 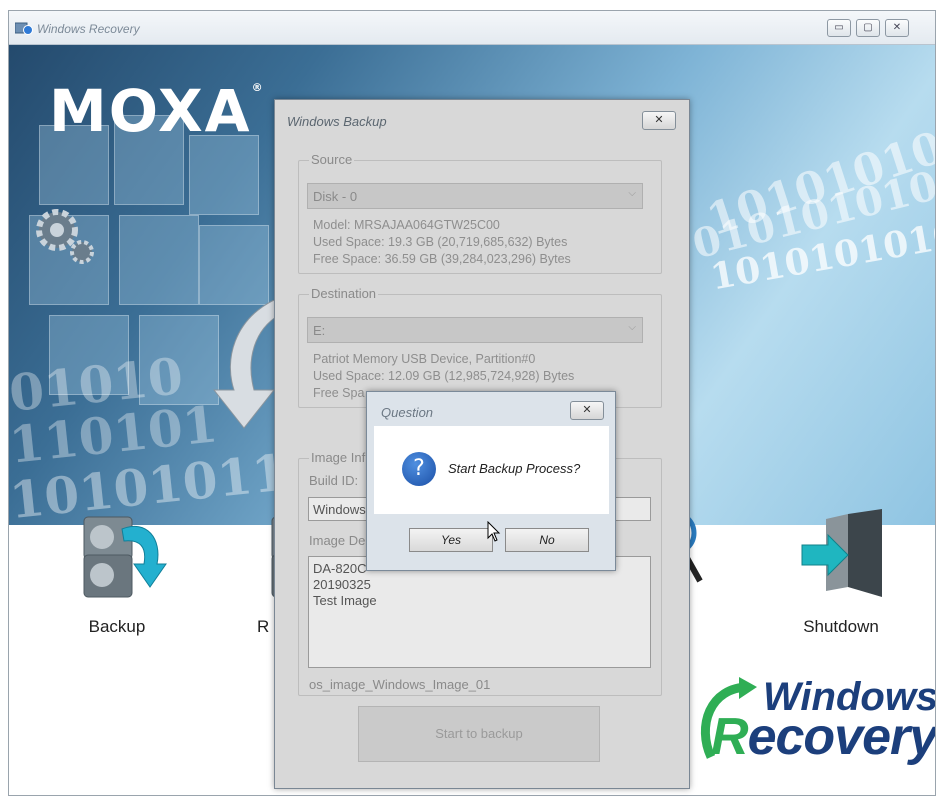 What do you see at coordinates (65, 236) in the screenshot?
I see `gear-icon` at bounding box center [65, 236].